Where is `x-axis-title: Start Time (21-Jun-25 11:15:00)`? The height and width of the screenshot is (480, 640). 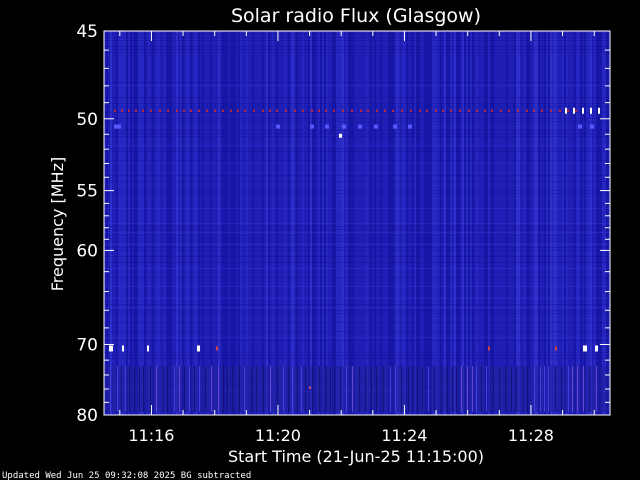 x-axis-title: Start Time (21-Jun-25 11:15:00) is located at coordinates (356, 456).